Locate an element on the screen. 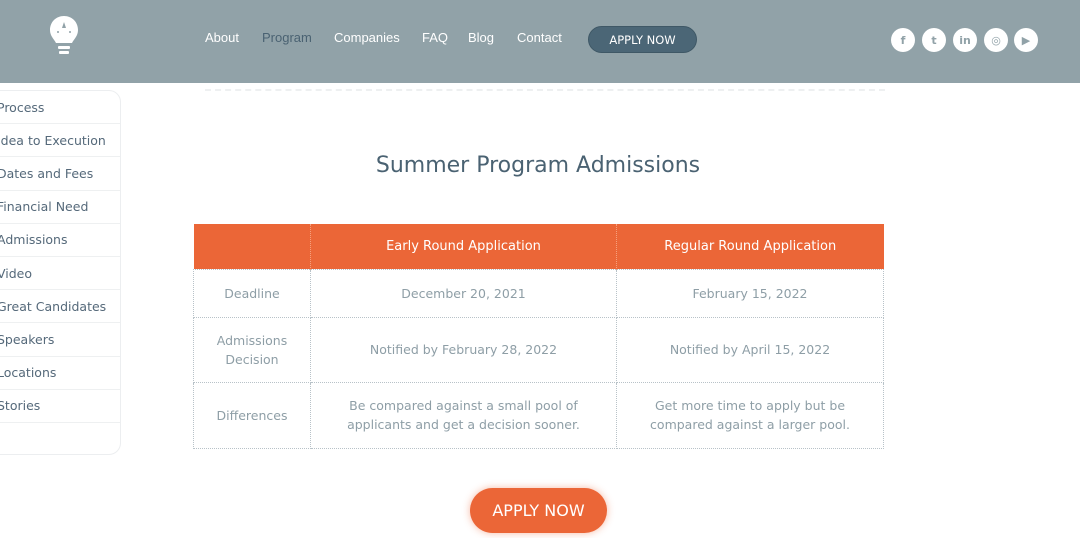 This screenshot has width=1080, height=538. table-header-empty is located at coordinates (252, 246).